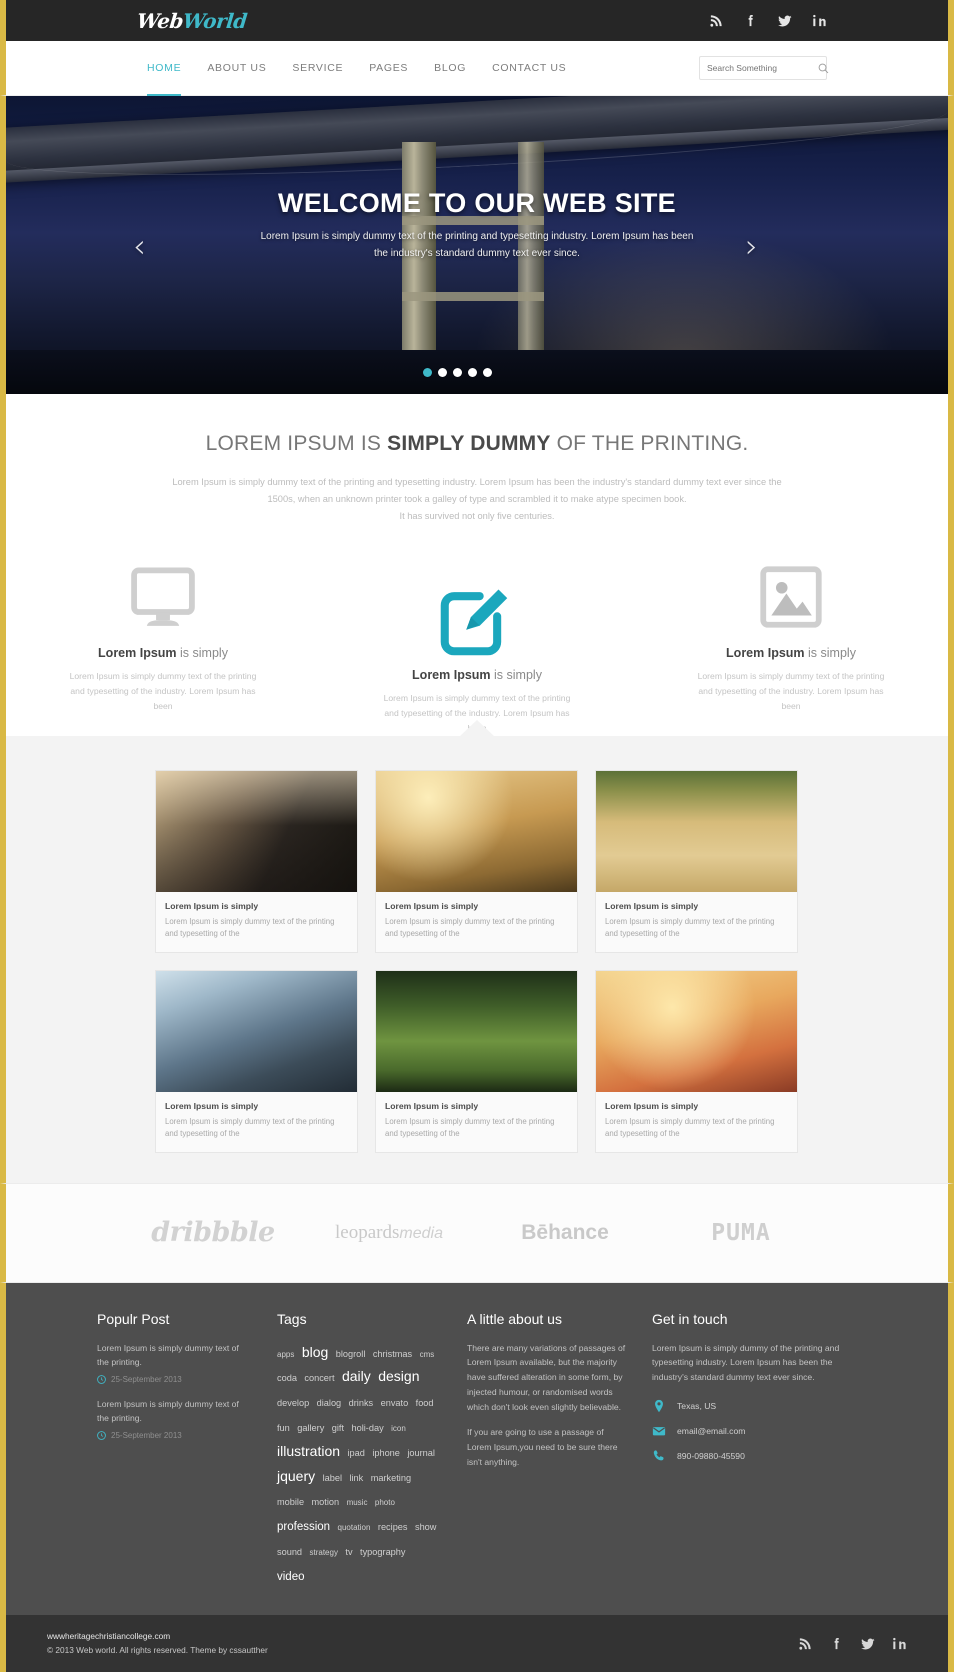 This screenshot has height=1678, width=954. What do you see at coordinates (425, 1403) in the screenshot?
I see `tag-link: food` at bounding box center [425, 1403].